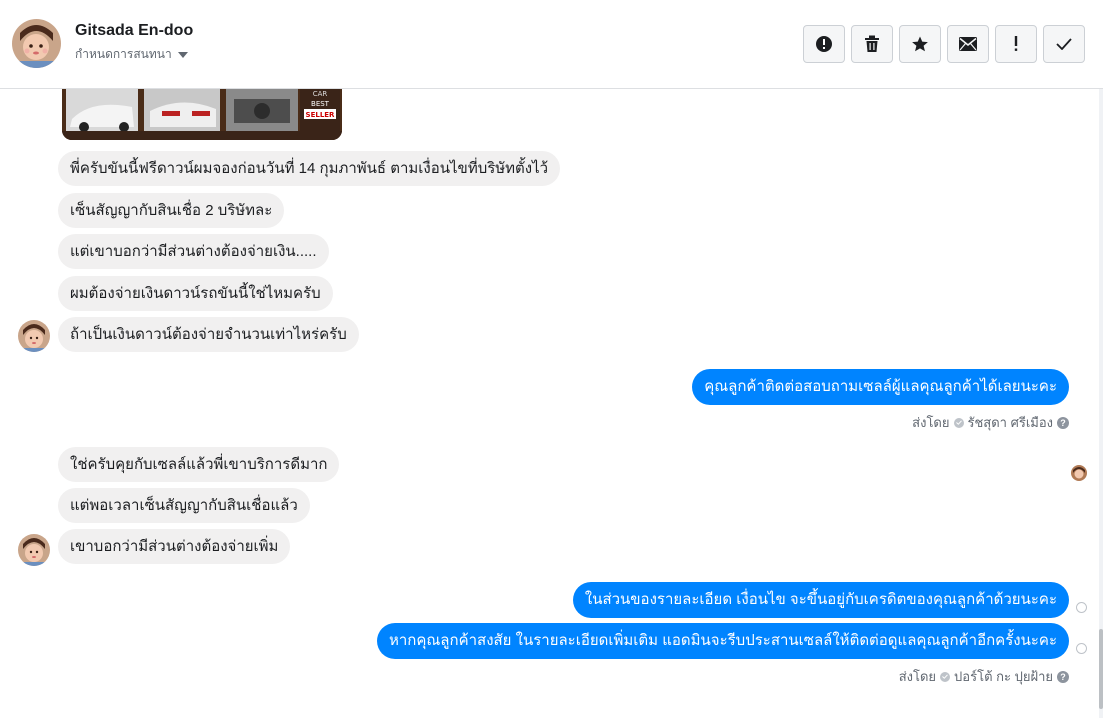 The image size is (1103, 718). What do you see at coordinates (1011, 422) in the screenshot?
I see `sender-name: รัชสุดา ศรีเมือง` at bounding box center [1011, 422].